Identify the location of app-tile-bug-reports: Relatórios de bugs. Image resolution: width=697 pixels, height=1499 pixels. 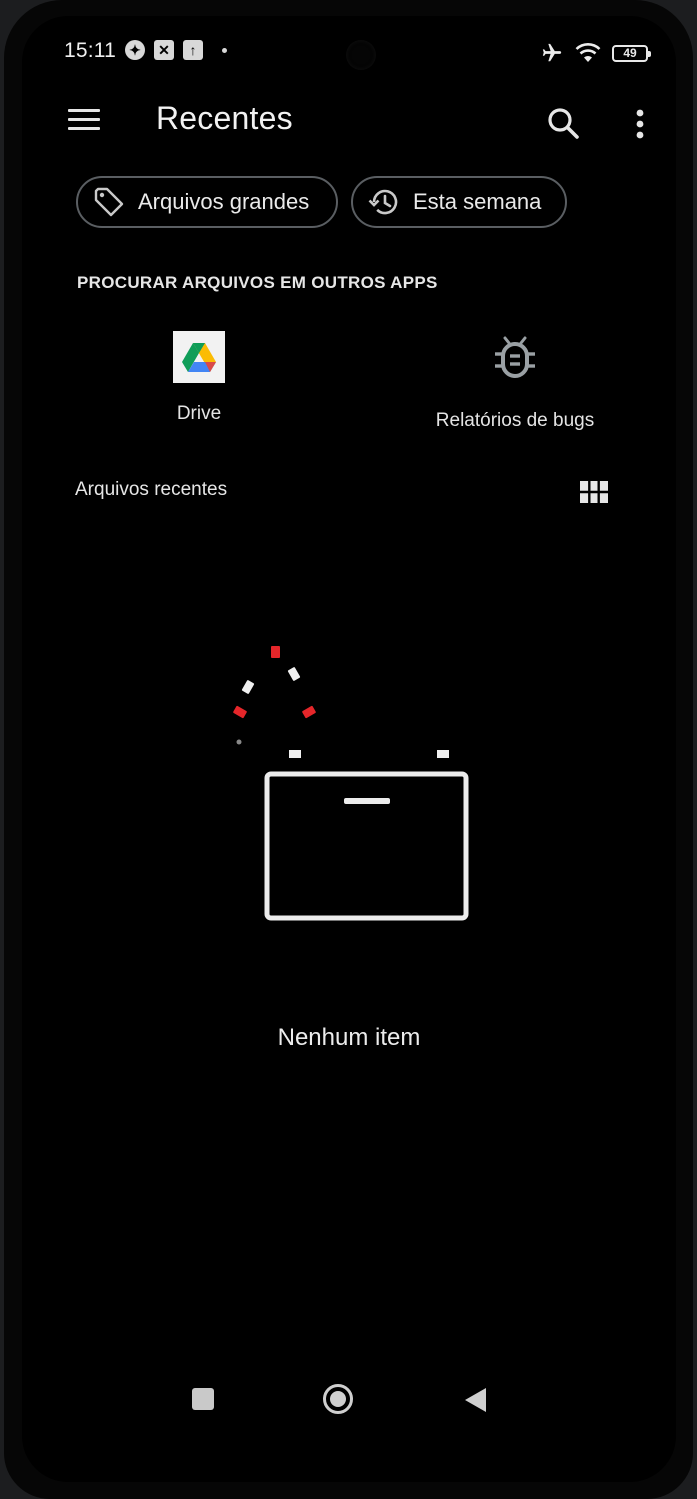
(515, 383).